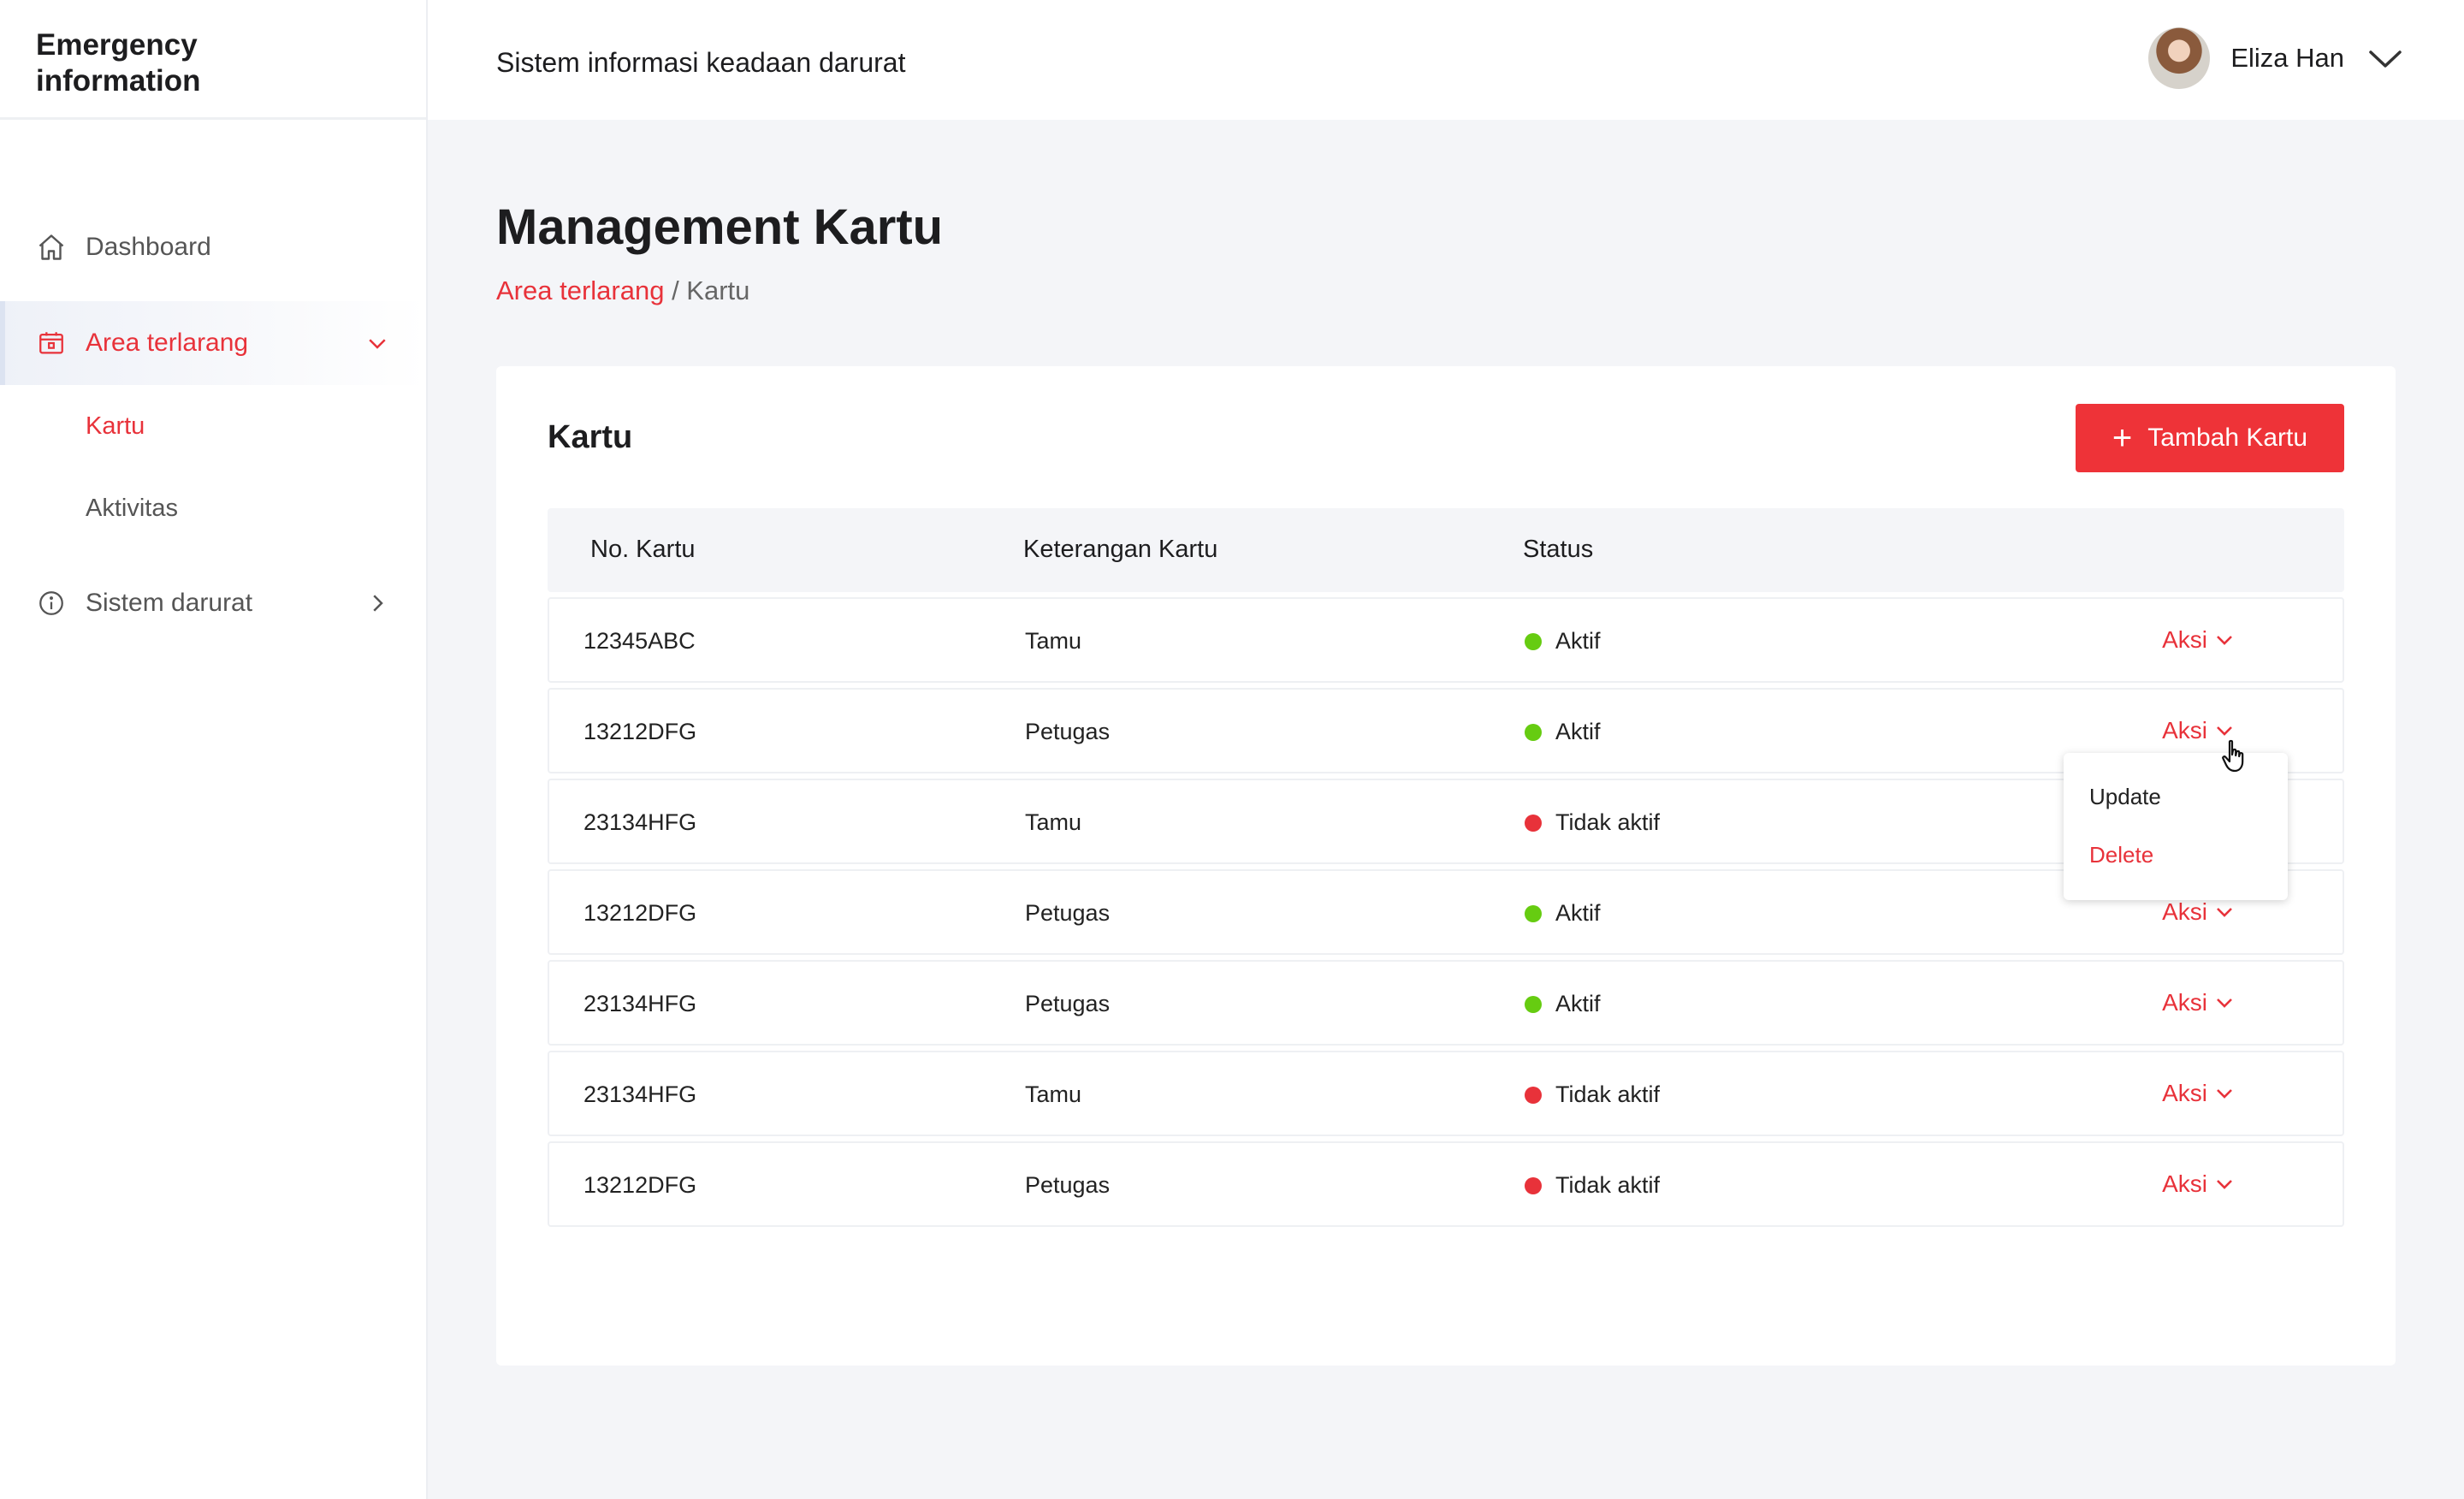 The image size is (2464, 1499). What do you see at coordinates (643, 550) in the screenshot?
I see `column-header-no-kartu: No. Kartu` at bounding box center [643, 550].